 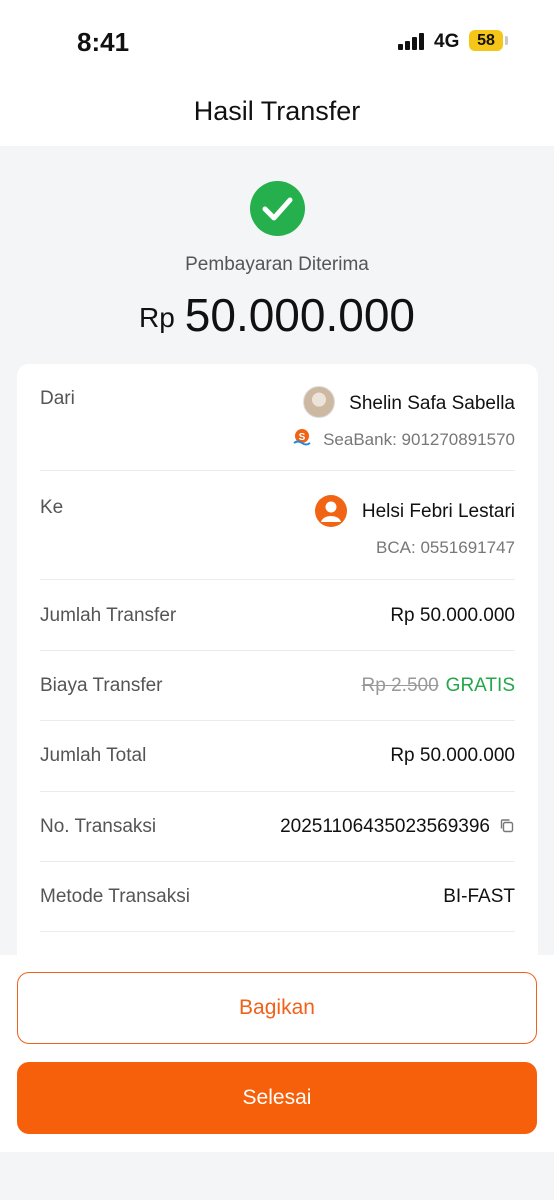 What do you see at coordinates (438, 511) in the screenshot?
I see `recipient-name: Helsi Febri Lestari` at bounding box center [438, 511].